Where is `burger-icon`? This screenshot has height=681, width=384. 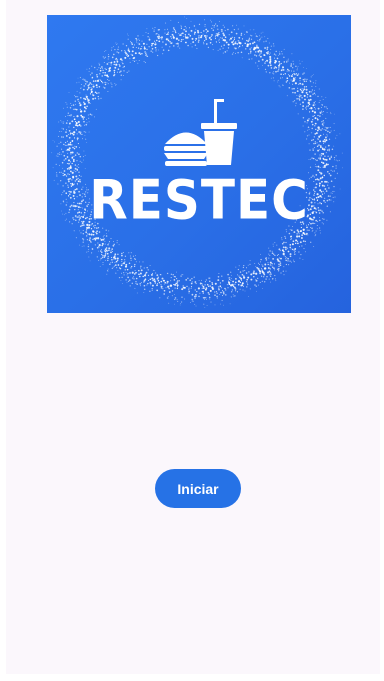
burger-icon is located at coordinates (186, 149).